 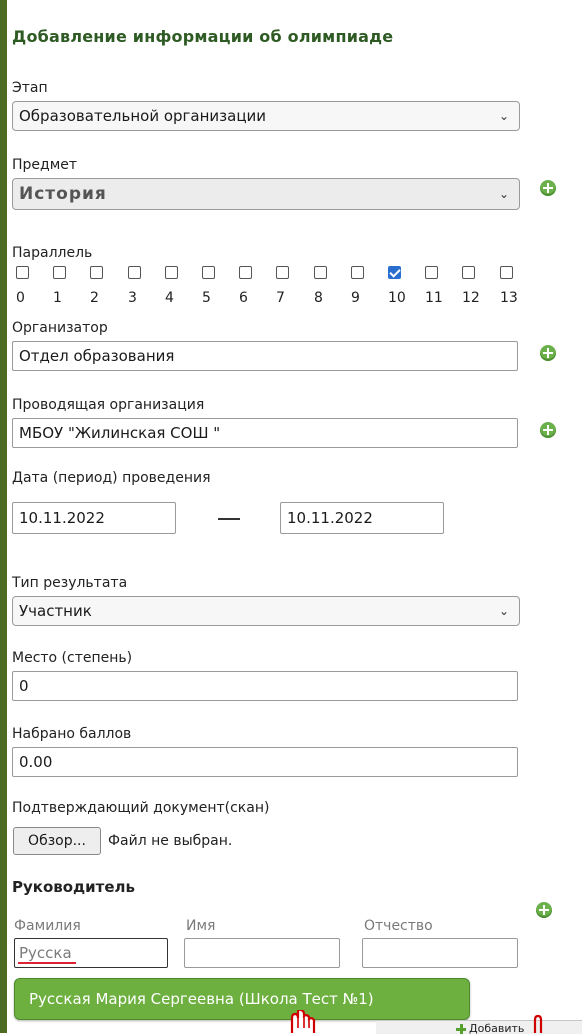 I want to click on grade-number: 7, so click(x=280, y=298).